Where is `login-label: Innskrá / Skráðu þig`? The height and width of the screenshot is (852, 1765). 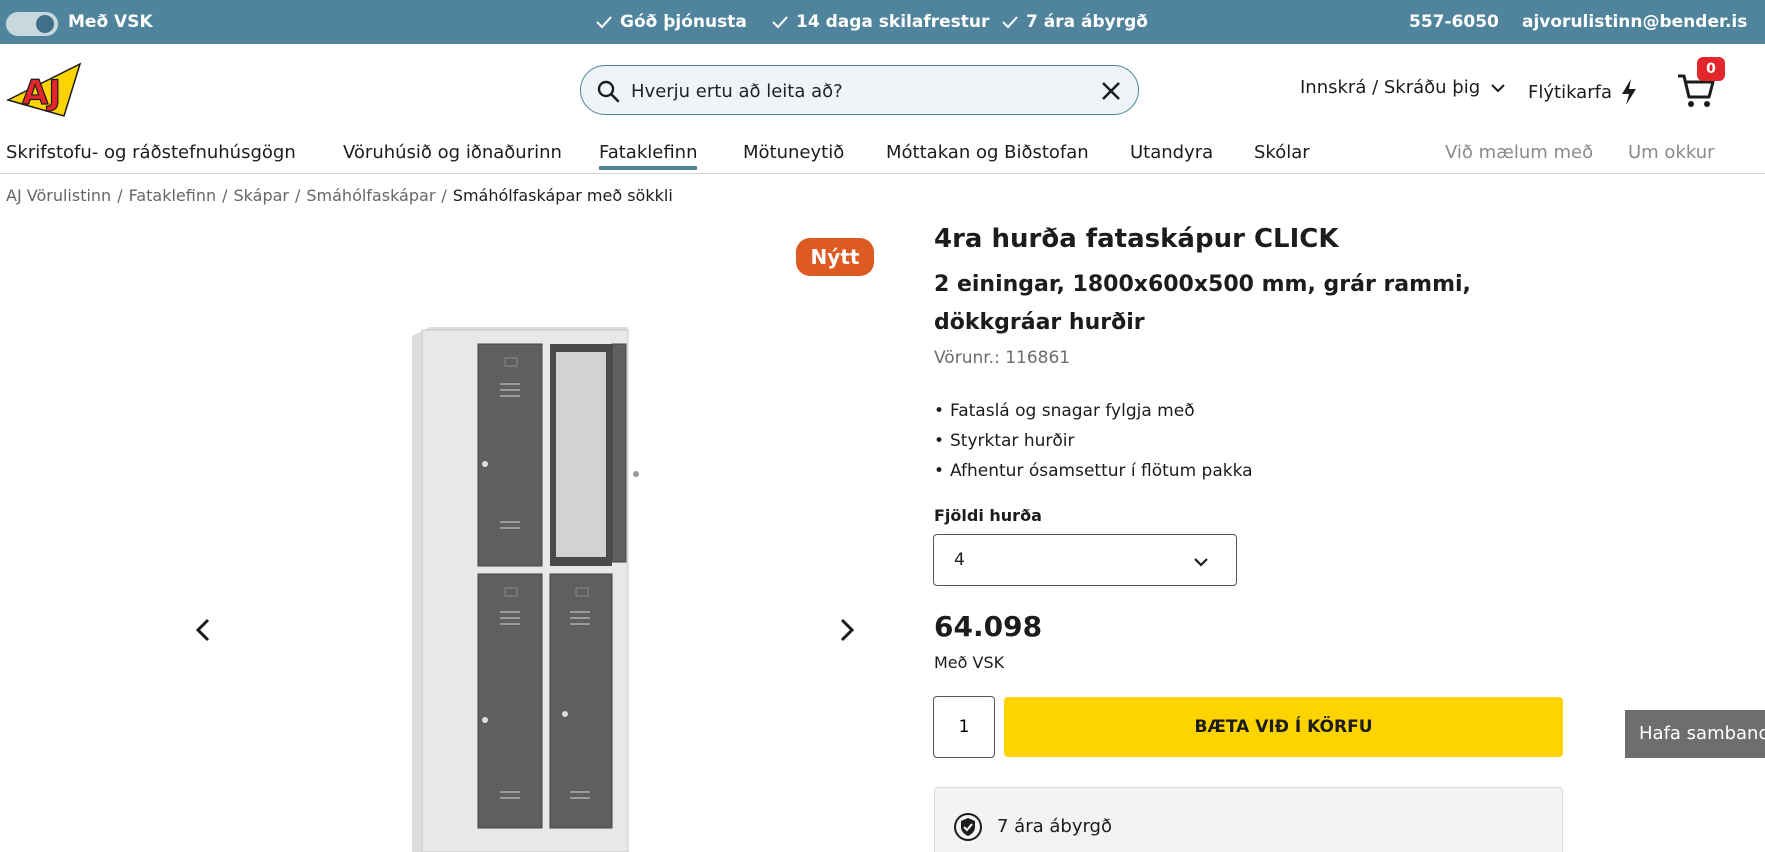 login-label: Innskrá / Skráðu þig is located at coordinates (1390, 87).